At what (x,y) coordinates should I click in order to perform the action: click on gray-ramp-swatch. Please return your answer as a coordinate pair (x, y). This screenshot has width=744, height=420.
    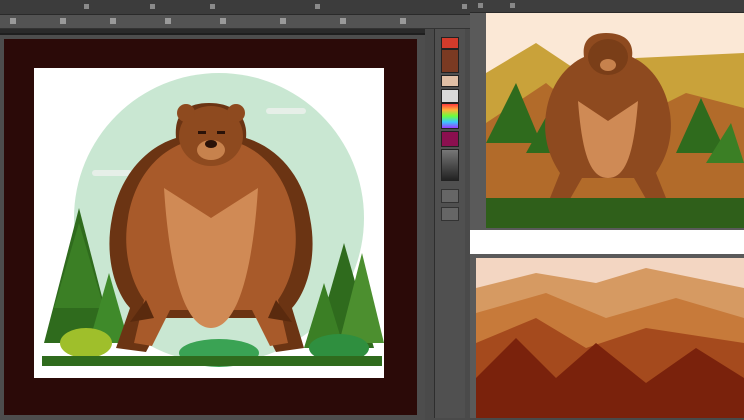
    Looking at the image, I should click on (450, 165).